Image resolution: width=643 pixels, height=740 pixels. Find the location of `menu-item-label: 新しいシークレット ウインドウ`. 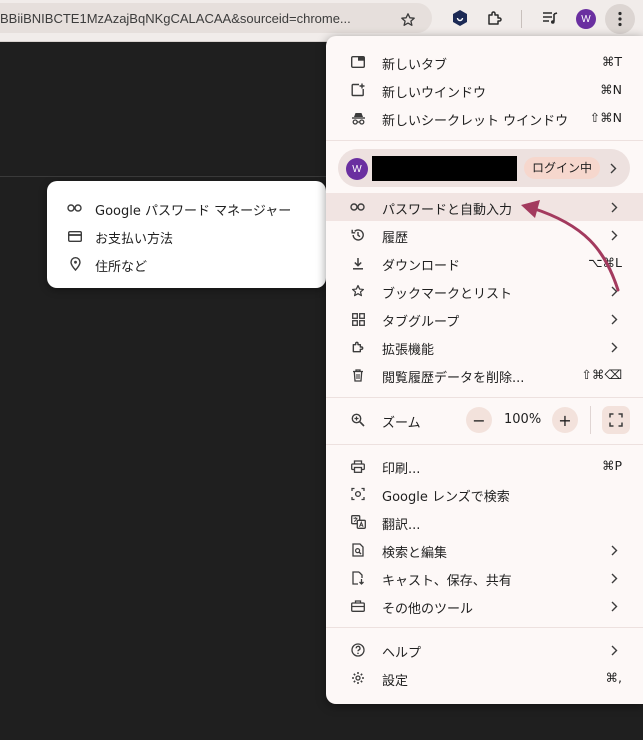

menu-item-label: 新しいシークレット ウインドウ is located at coordinates (475, 121).